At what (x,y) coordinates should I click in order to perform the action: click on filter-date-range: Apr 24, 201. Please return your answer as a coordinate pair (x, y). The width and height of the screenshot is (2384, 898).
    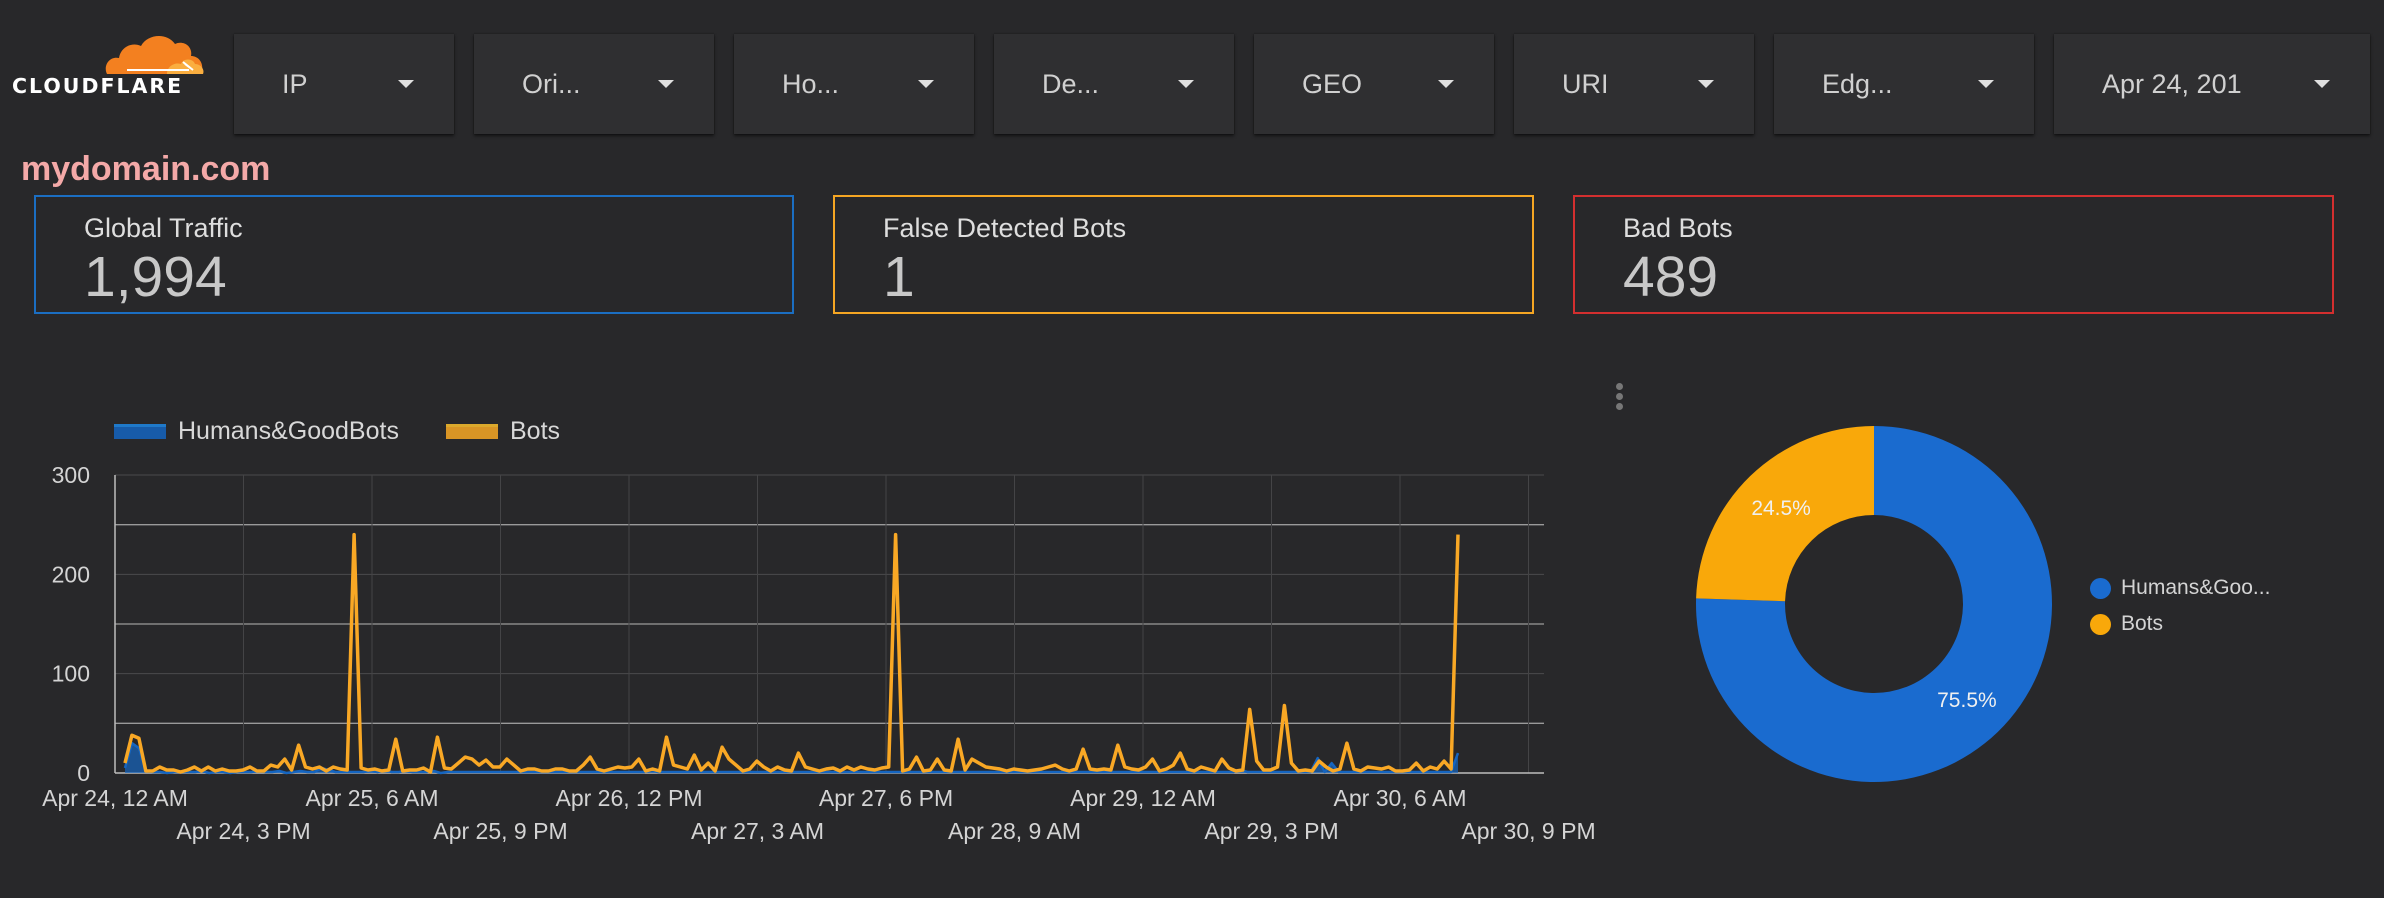
    Looking at the image, I should click on (2212, 84).